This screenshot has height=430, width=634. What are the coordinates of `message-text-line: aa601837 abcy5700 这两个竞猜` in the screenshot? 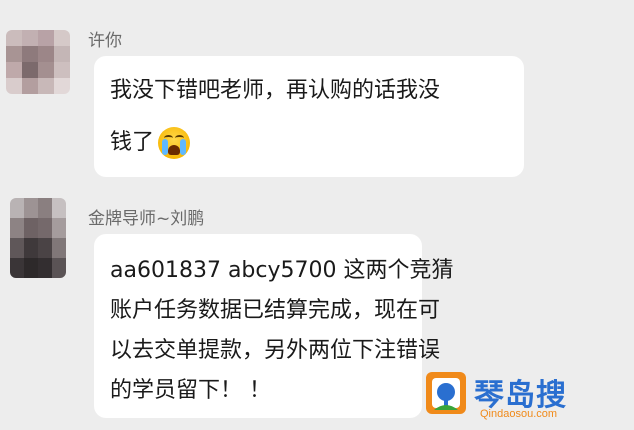 It's located at (282, 270).